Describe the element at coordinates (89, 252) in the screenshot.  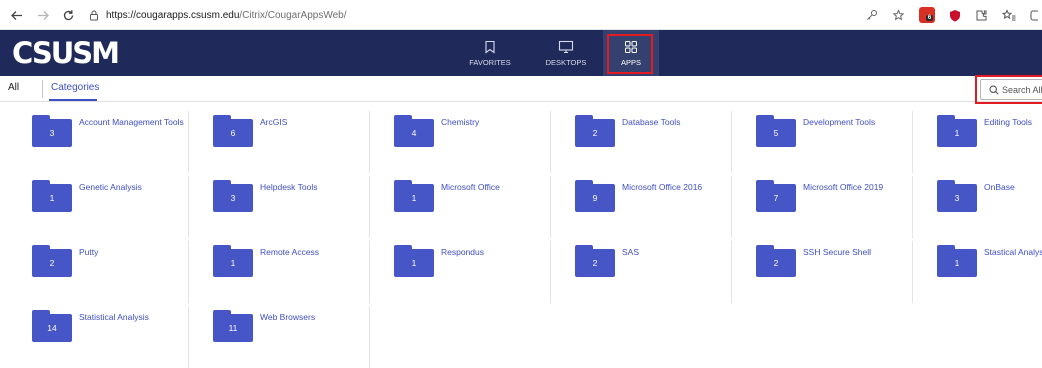
I see `category-name: Putty` at that location.